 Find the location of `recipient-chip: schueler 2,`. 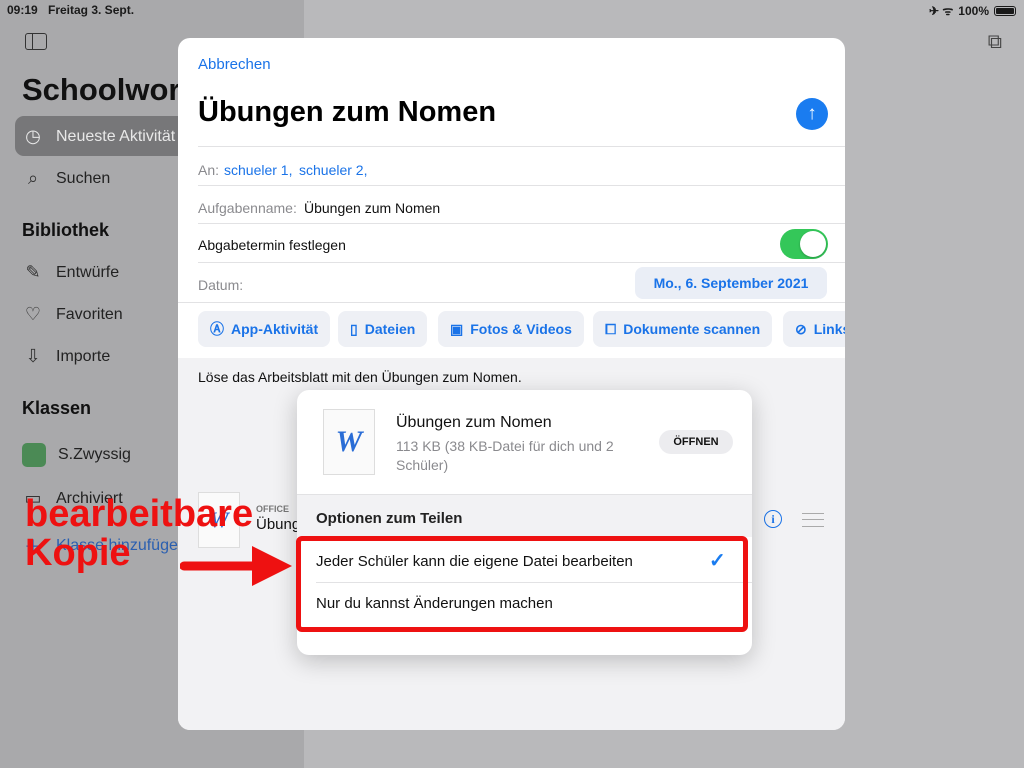

recipient-chip: schueler 2, is located at coordinates (333, 170).